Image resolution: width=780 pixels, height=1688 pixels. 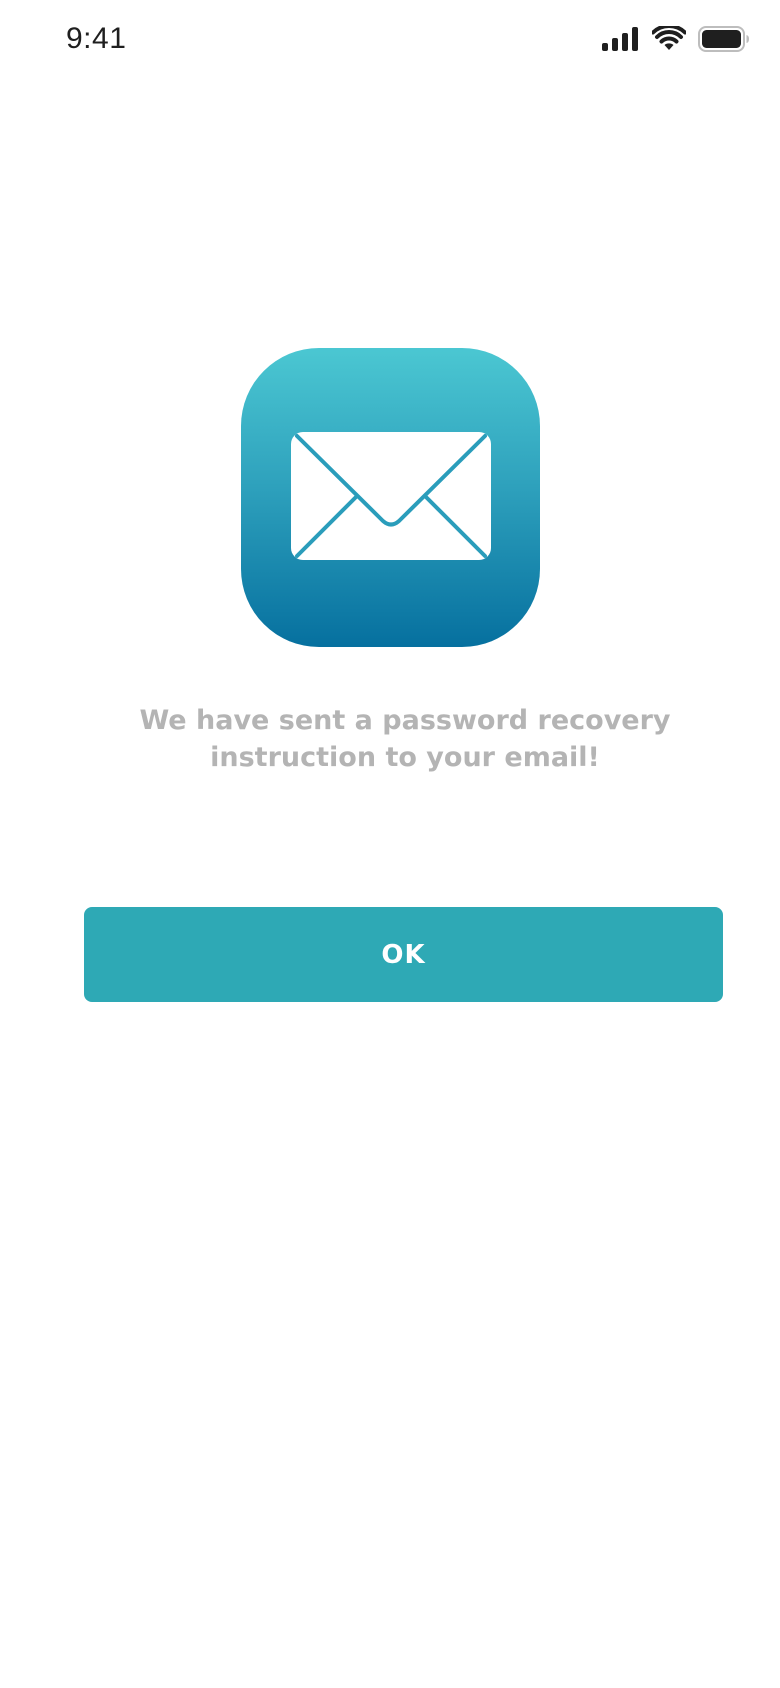 I want to click on ok-button: OK, so click(x=403, y=954).